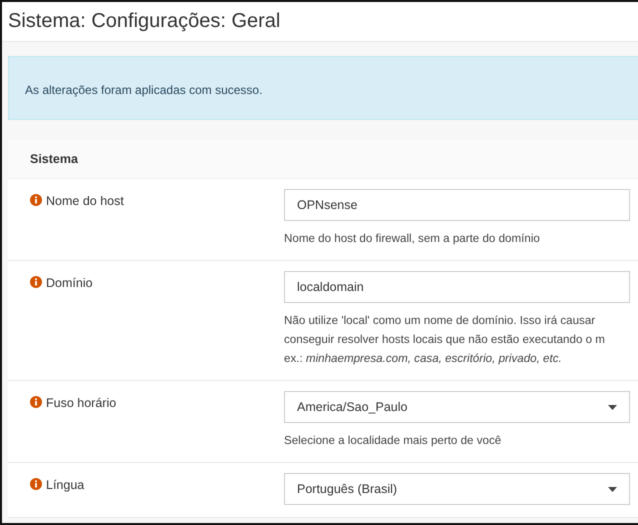 The height and width of the screenshot is (525, 638). What do you see at coordinates (445, 340) in the screenshot?
I see `help-text: Não utilize 'local' como um nome de domínio. Isso irá causar conseguir resolver hosts locais que não estão executando o m ex.: minhaempresa.com, casa, escritório, privado, etc.` at bounding box center [445, 340].